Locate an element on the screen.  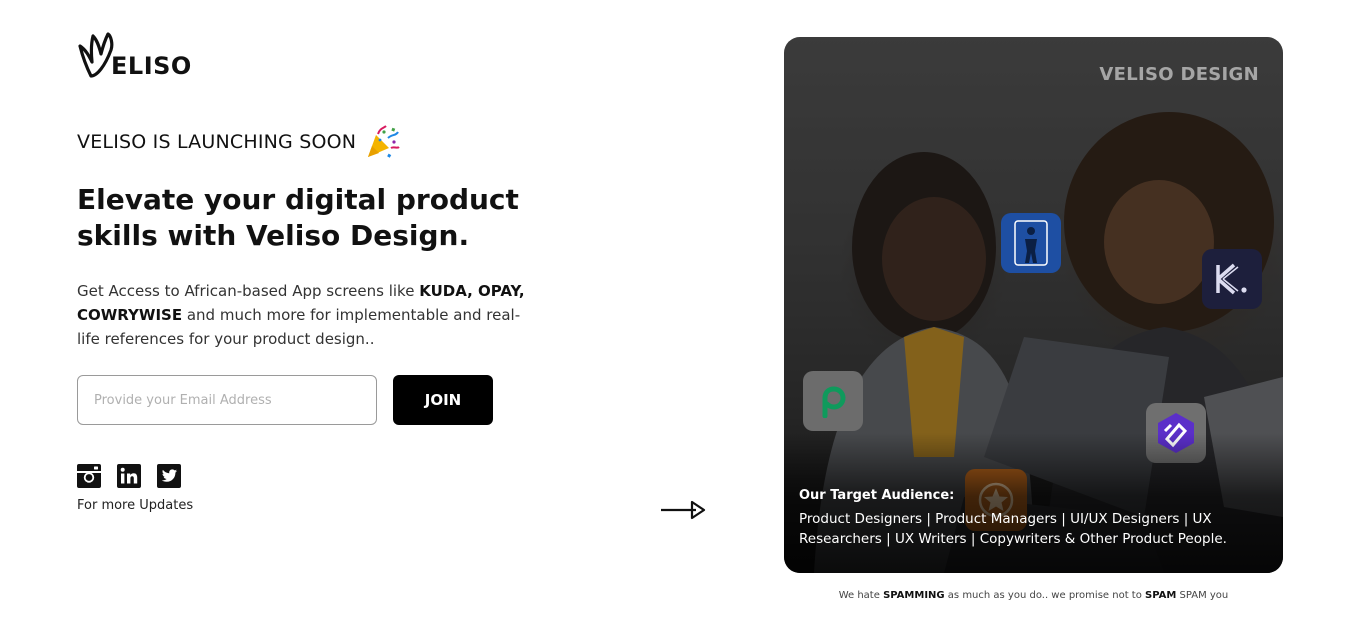
veliso-logo: ELISO is located at coordinates (134, 55).